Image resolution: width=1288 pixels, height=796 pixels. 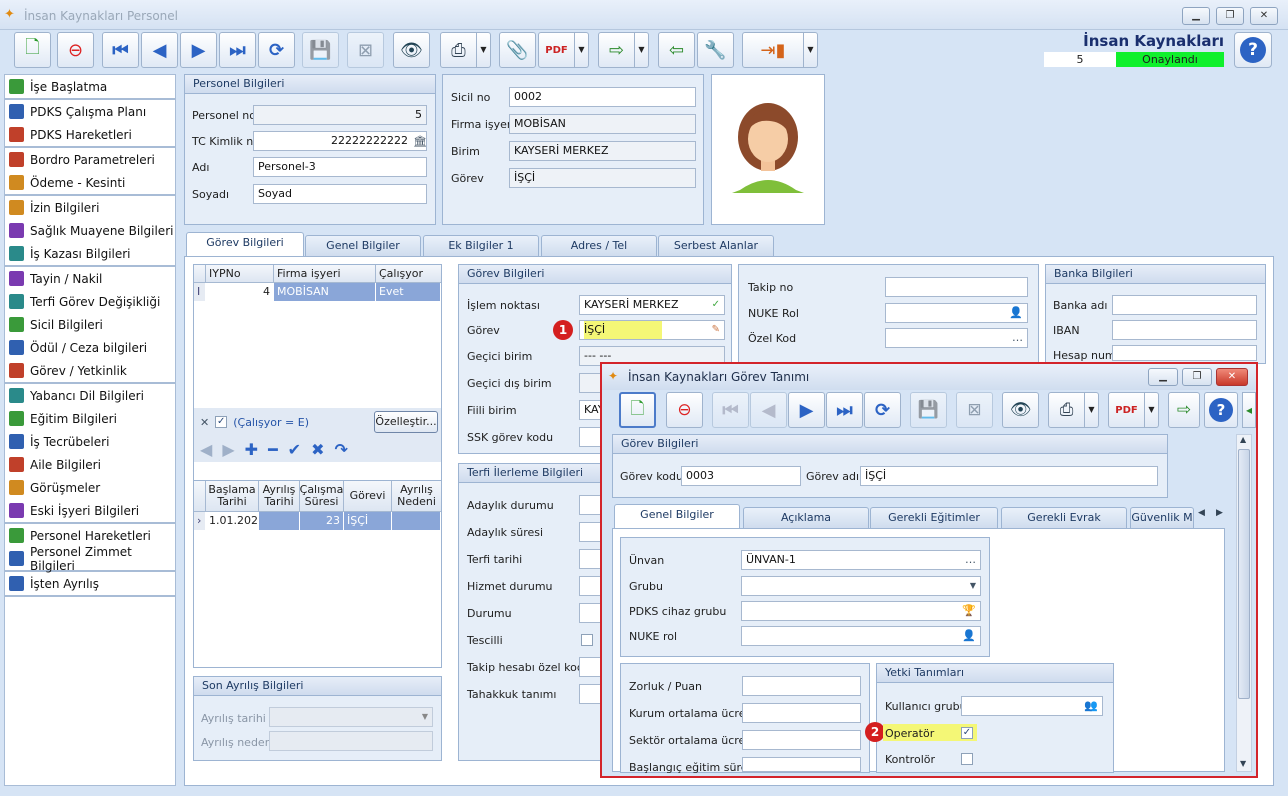 What do you see at coordinates (340, 115) in the screenshot?
I see `personel-no-field: 5` at bounding box center [340, 115].